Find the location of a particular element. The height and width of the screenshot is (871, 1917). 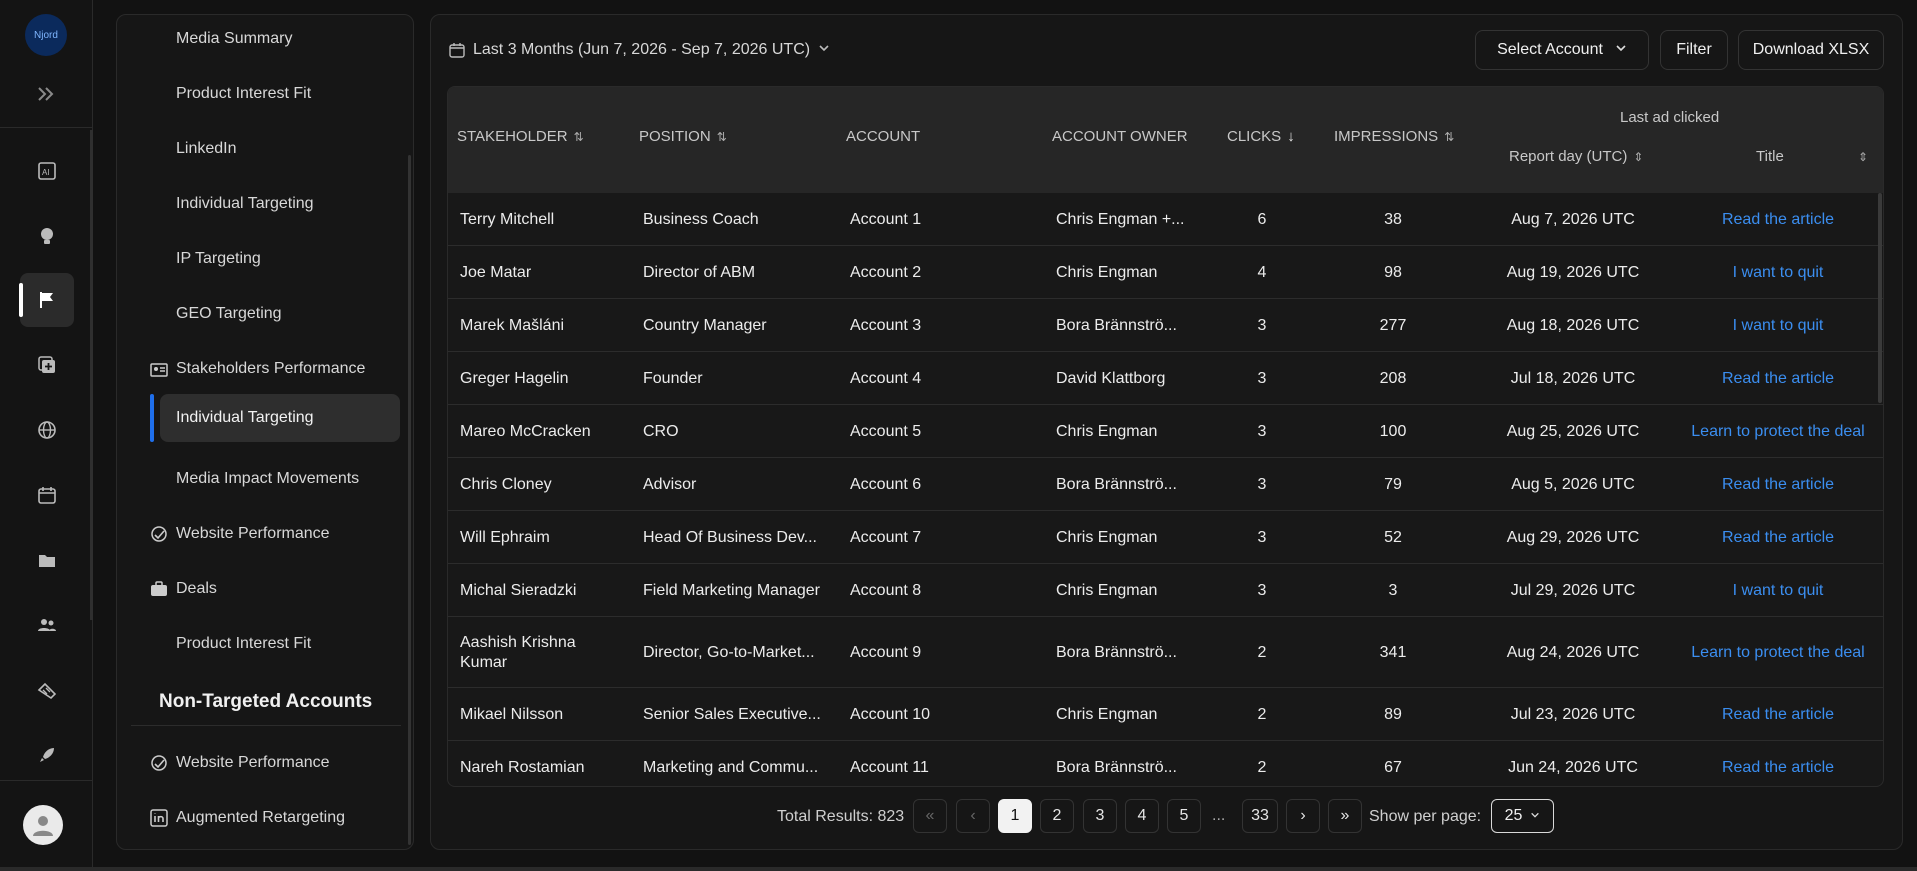

cell-account: Account 1 is located at coordinates (886, 219).